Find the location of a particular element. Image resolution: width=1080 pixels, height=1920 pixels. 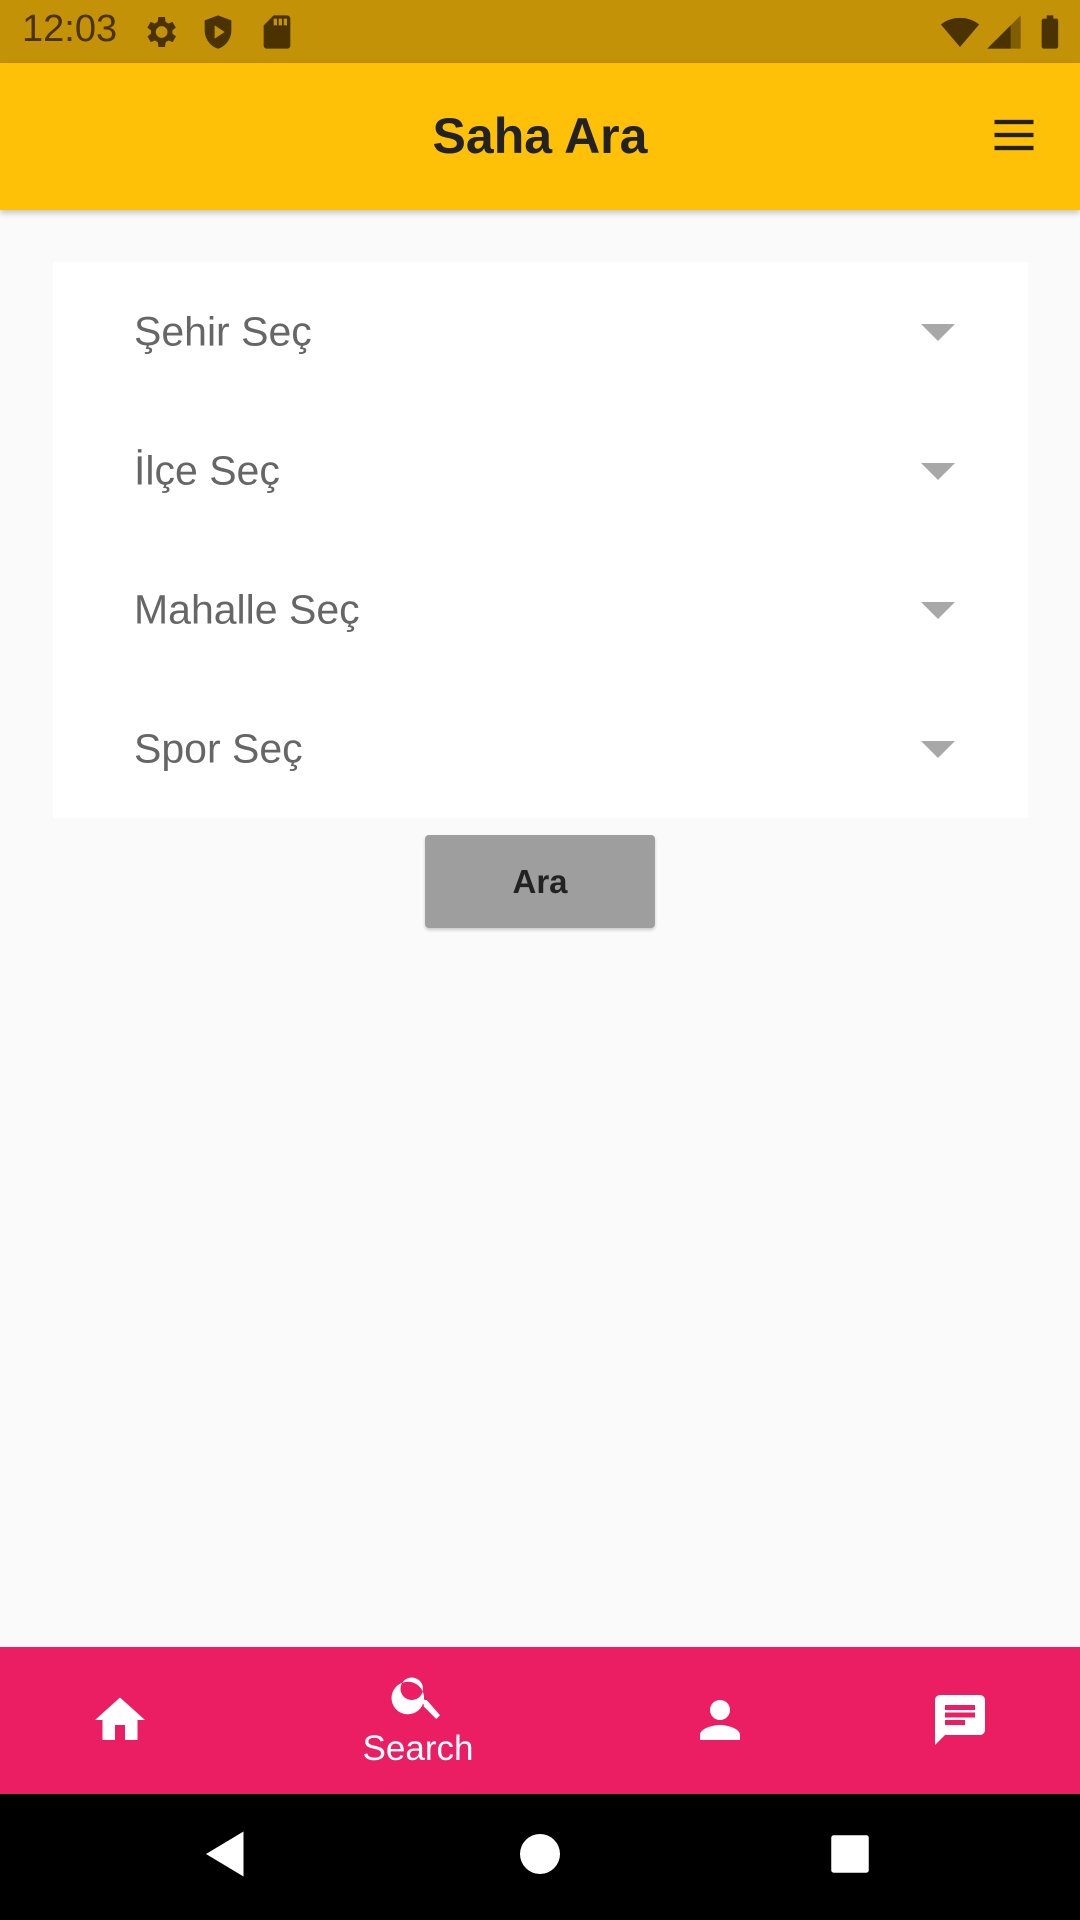

nav-item-home is located at coordinates (120, 1720).